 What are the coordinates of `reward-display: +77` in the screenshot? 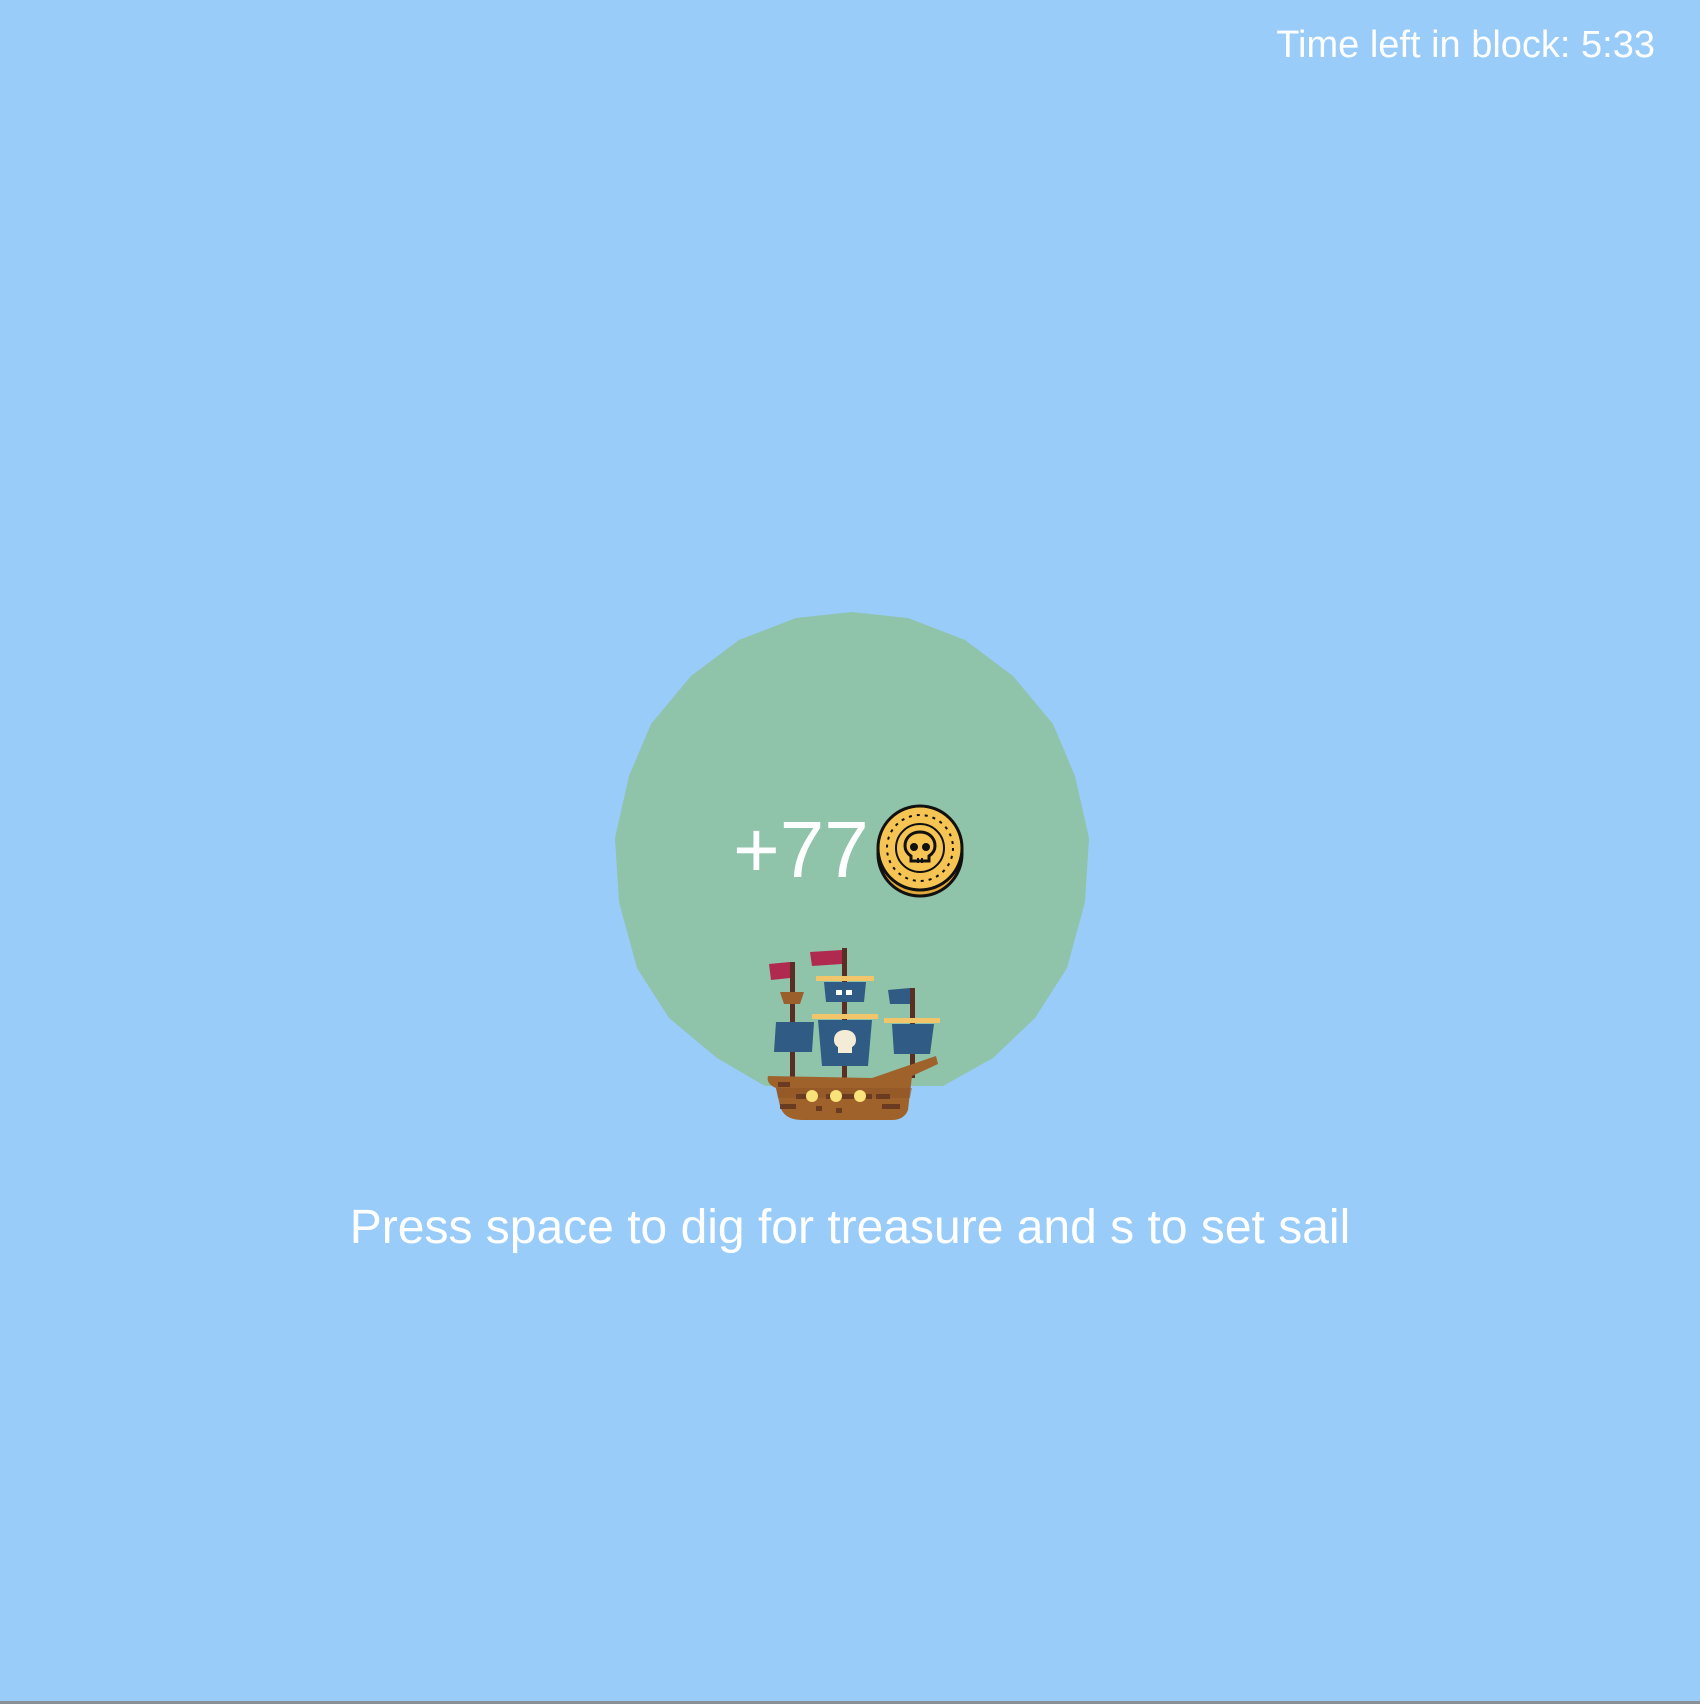 It's located at (849, 850).